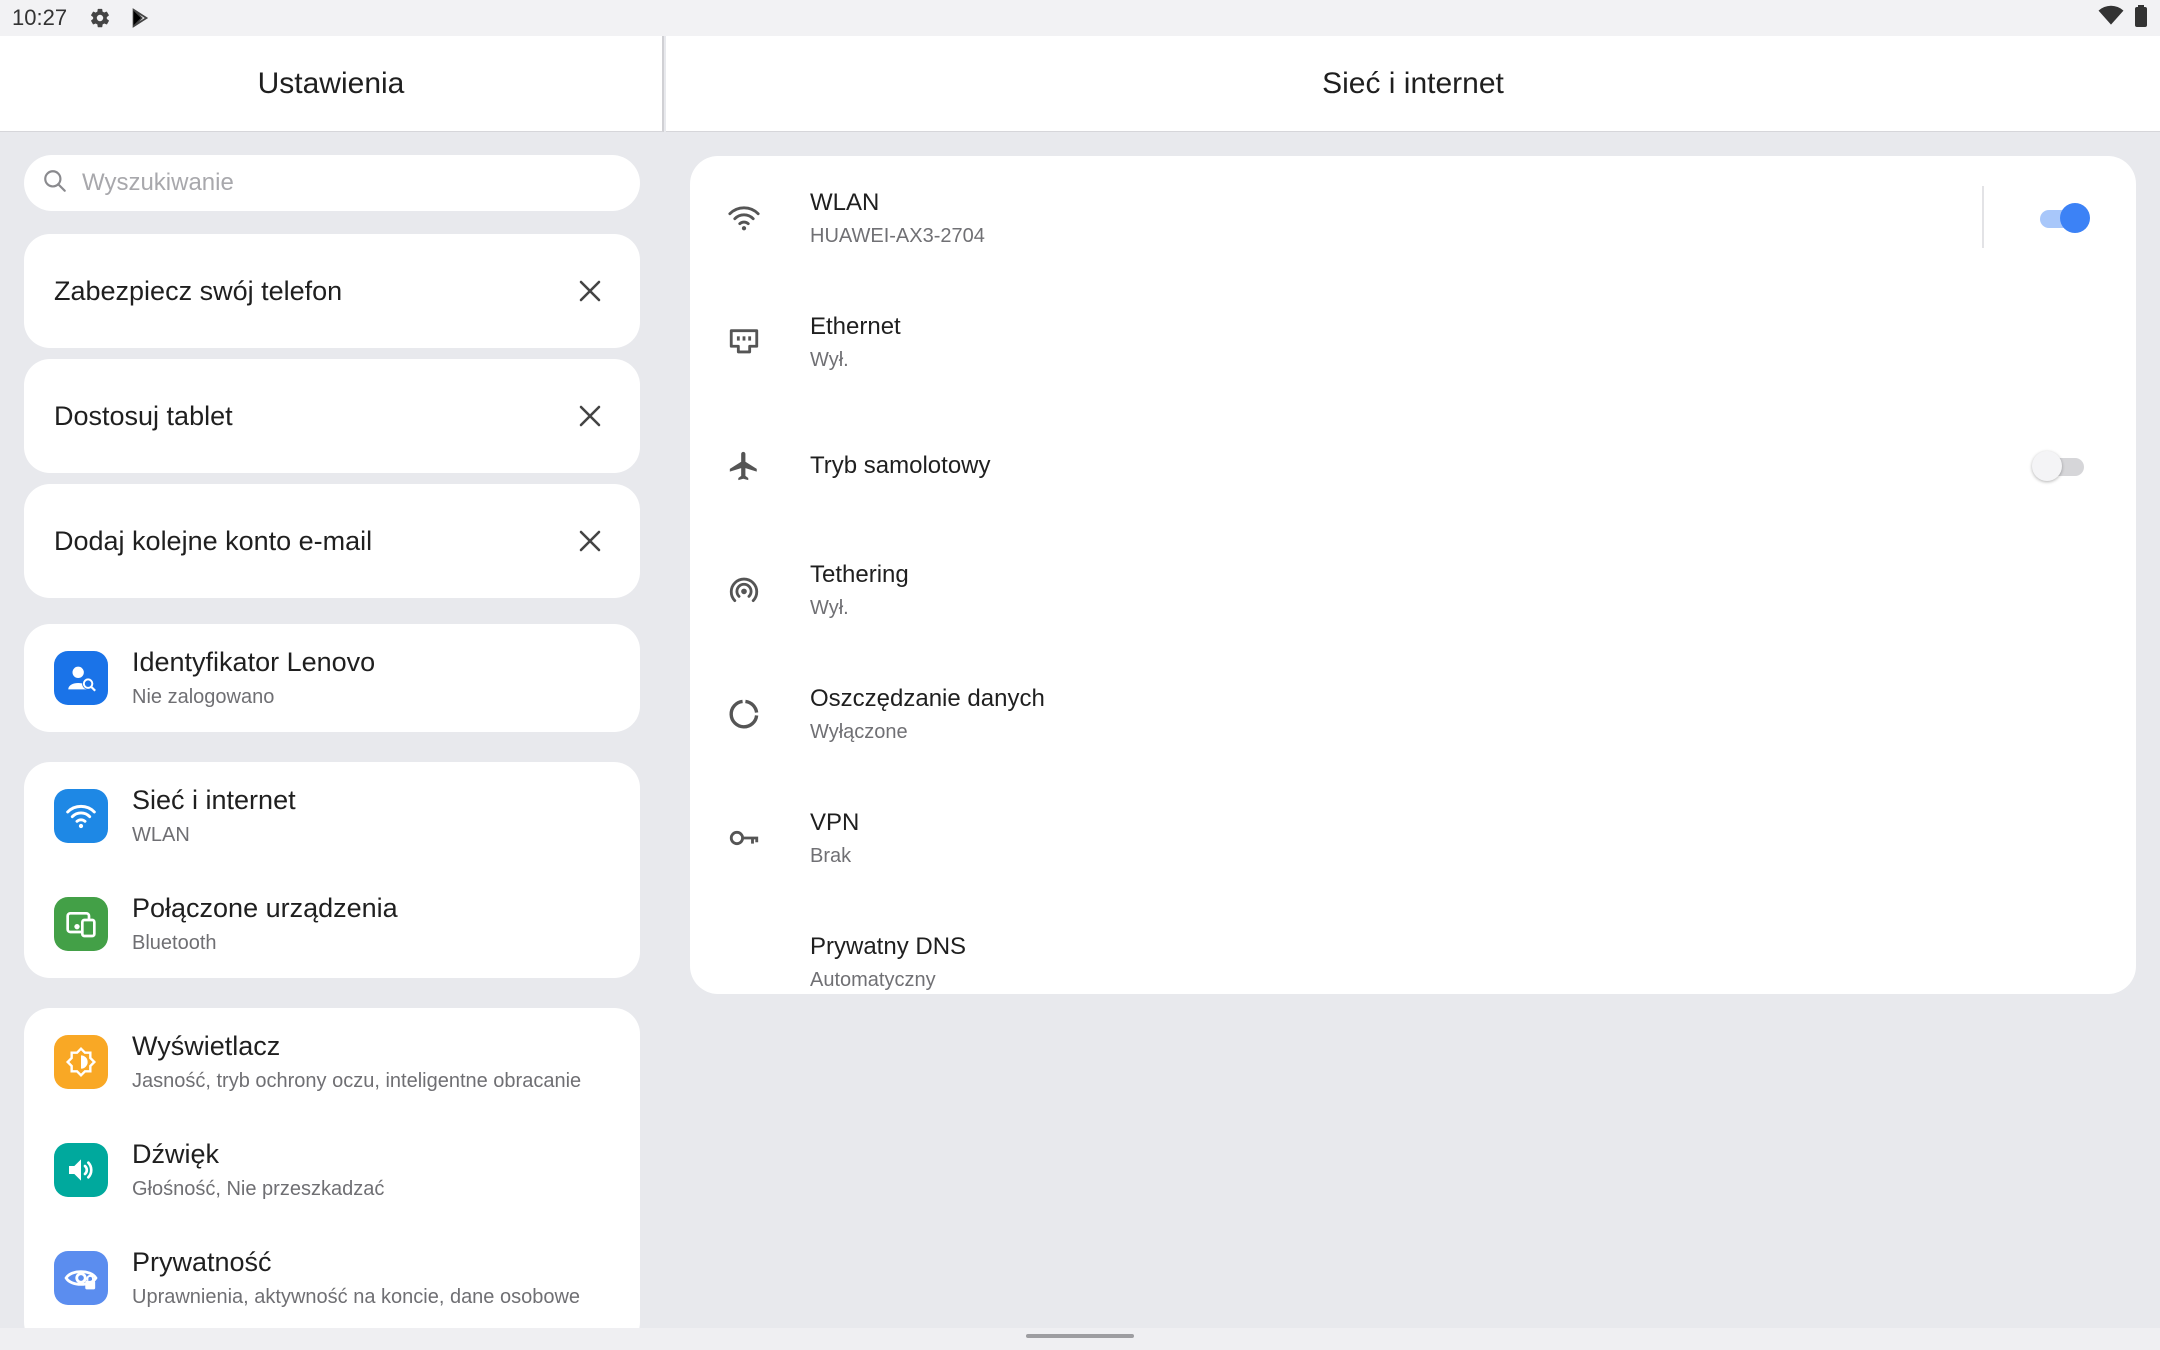 This screenshot has width=2160, height=1350. What do you see at coordinates (1080, 1336) in the screenshot?
I see `home-handle` at bounding box center [1080, 1336].